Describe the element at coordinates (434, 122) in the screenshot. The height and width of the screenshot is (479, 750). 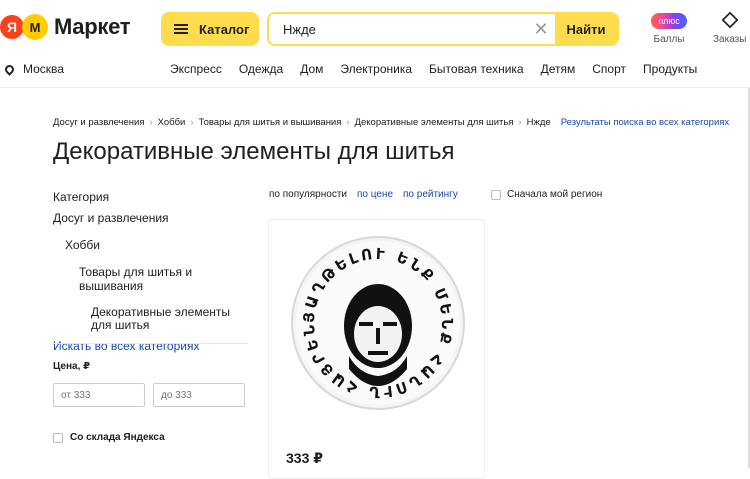
I see `breadcrumb-item: Декоративные элементы для шитья` at that location.